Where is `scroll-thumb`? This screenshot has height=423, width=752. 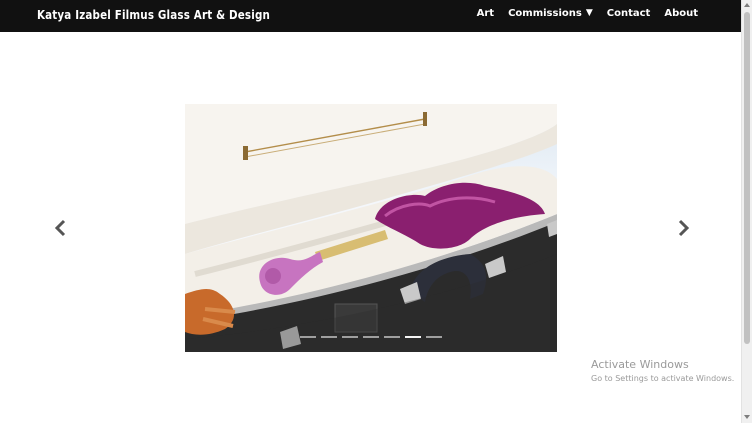
scroll-thumb is located at coordinates (747, 178).